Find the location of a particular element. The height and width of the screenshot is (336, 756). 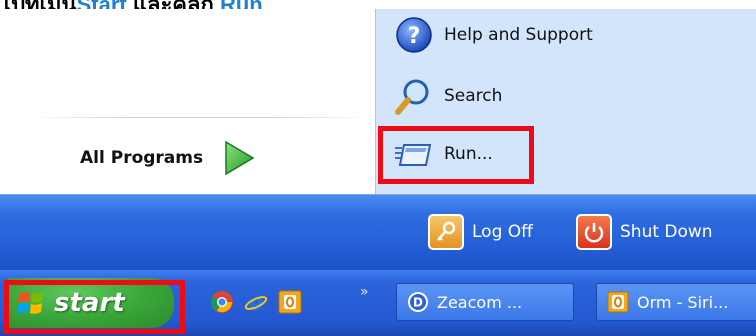

help-icon: ? is located at coordinates (414, 35).